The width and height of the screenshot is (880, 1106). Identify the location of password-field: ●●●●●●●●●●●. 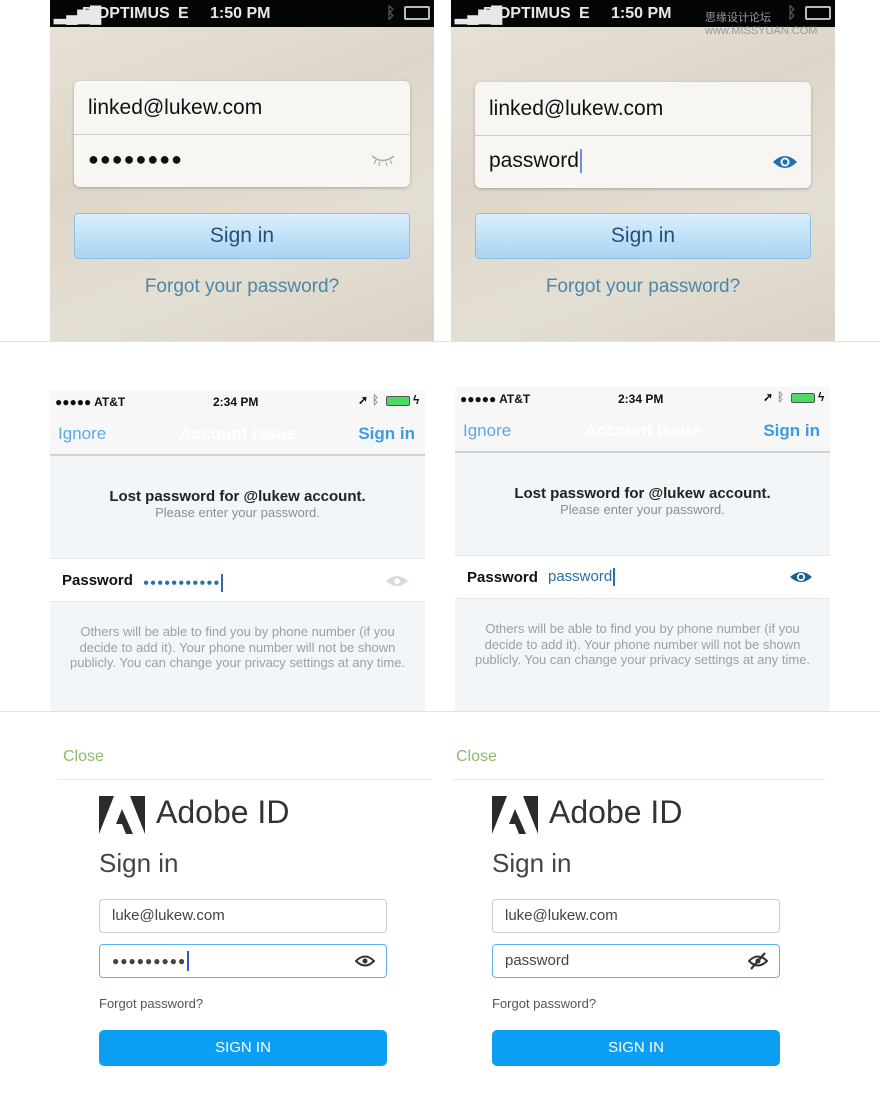
(183, 583).